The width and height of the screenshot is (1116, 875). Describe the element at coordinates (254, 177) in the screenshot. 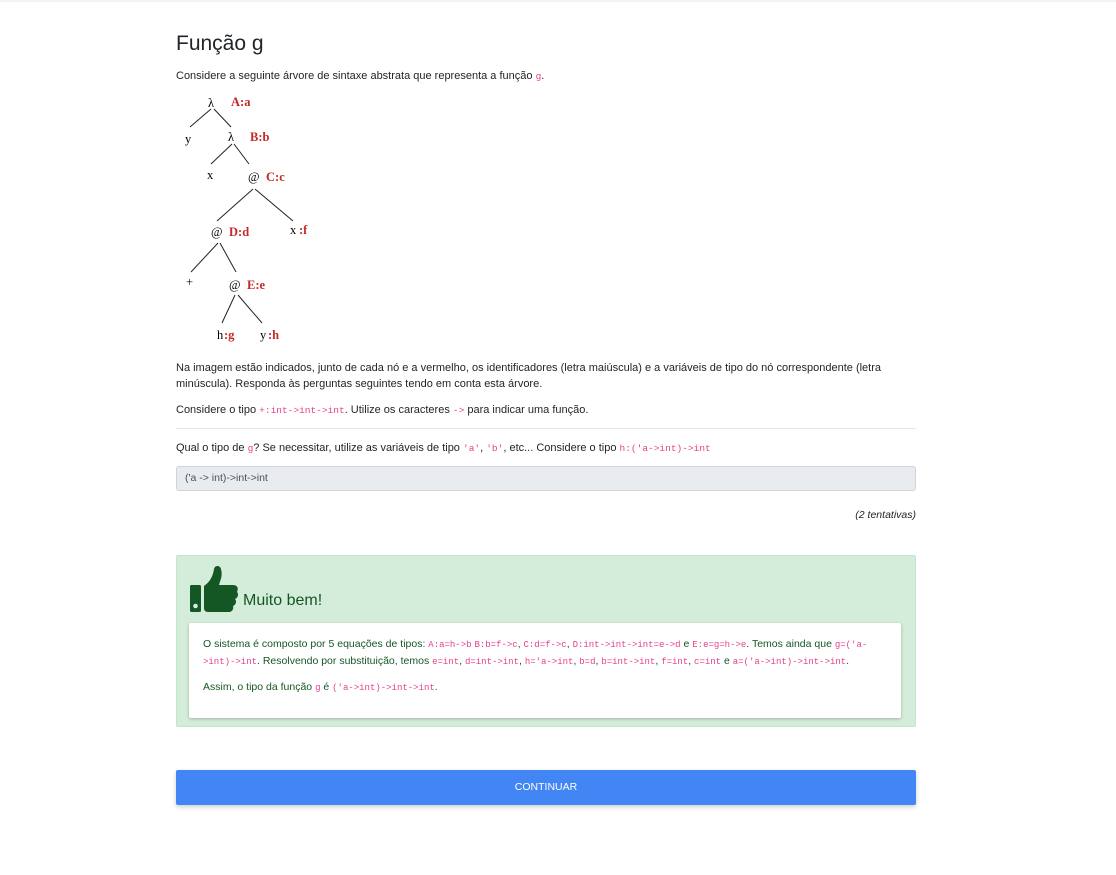

I see `apply-node-c: @` at that location.